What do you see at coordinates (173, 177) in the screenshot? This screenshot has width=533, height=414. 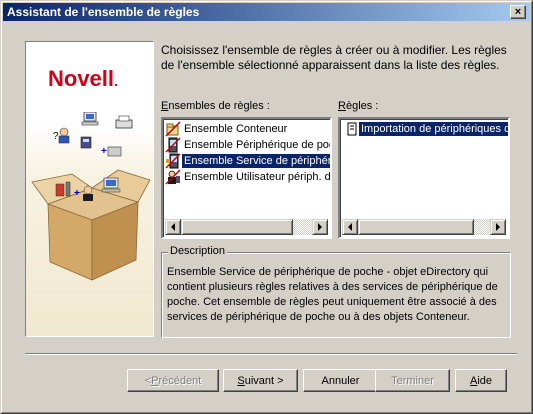 I see `user-device-icon` at bounding box center [173, 177].